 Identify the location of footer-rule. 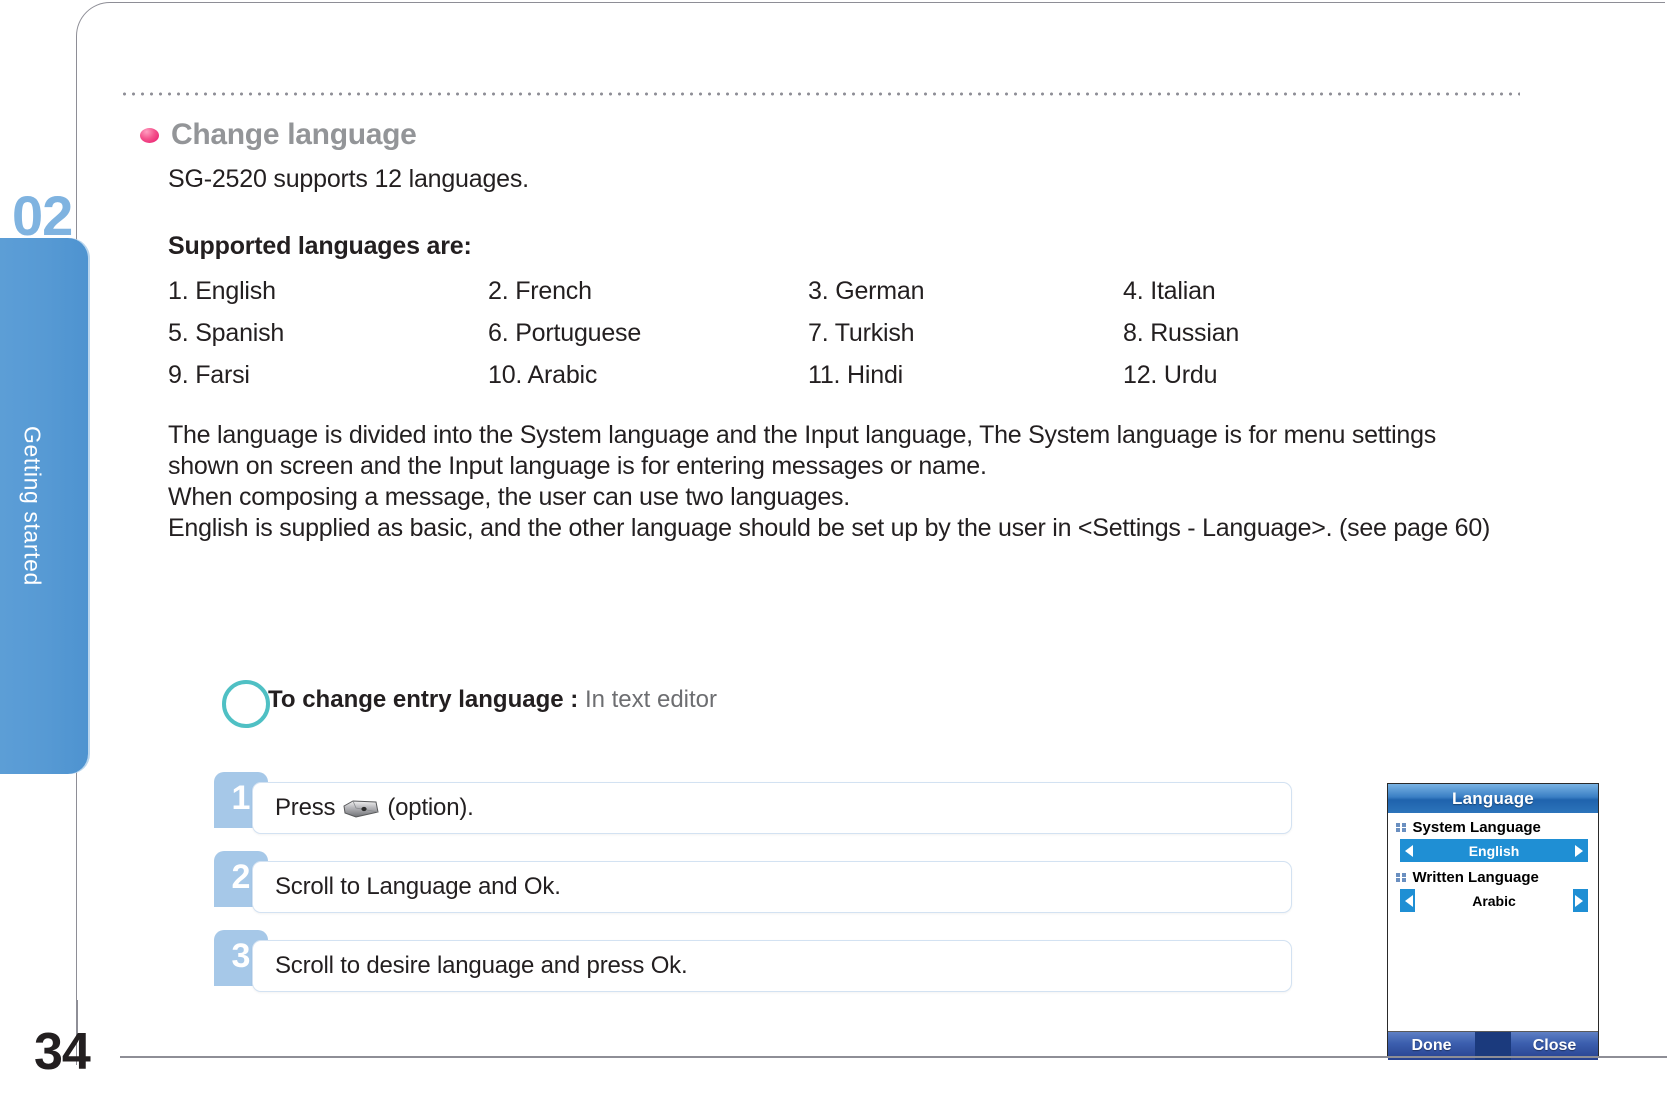
(893, 1057).